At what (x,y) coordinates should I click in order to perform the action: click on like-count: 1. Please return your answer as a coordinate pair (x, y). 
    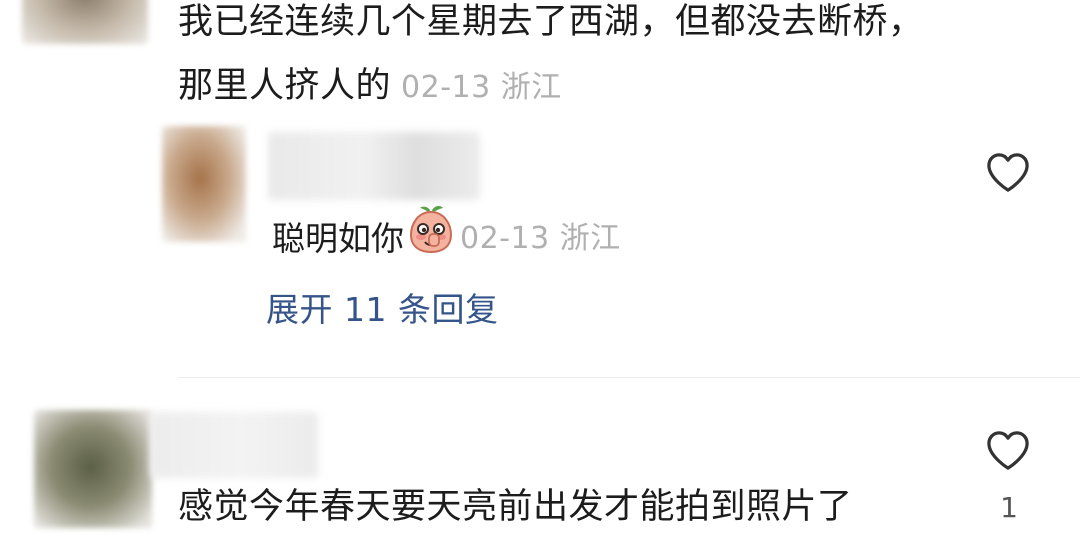
    Looking at the image, I should click on (1009, 507).